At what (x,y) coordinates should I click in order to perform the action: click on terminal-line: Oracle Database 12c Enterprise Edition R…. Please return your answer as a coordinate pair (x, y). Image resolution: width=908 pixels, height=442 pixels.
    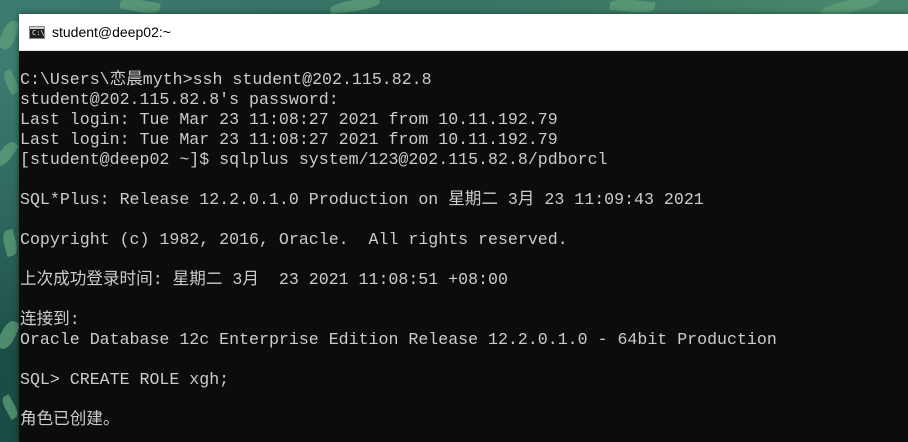
    Looking at the image, I should click on (398, 339).